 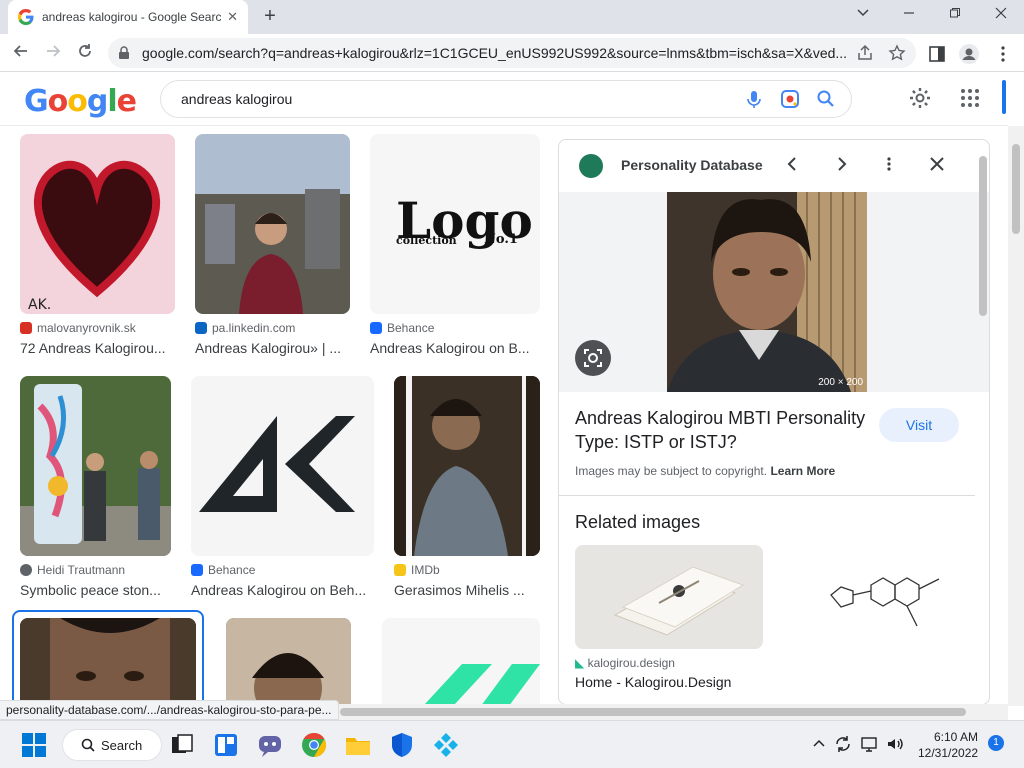 What do you see at coordinates (1016, 416) in the screenshot?
I see `page-vertical-scrollbar` at bounding box center [1016, 416].